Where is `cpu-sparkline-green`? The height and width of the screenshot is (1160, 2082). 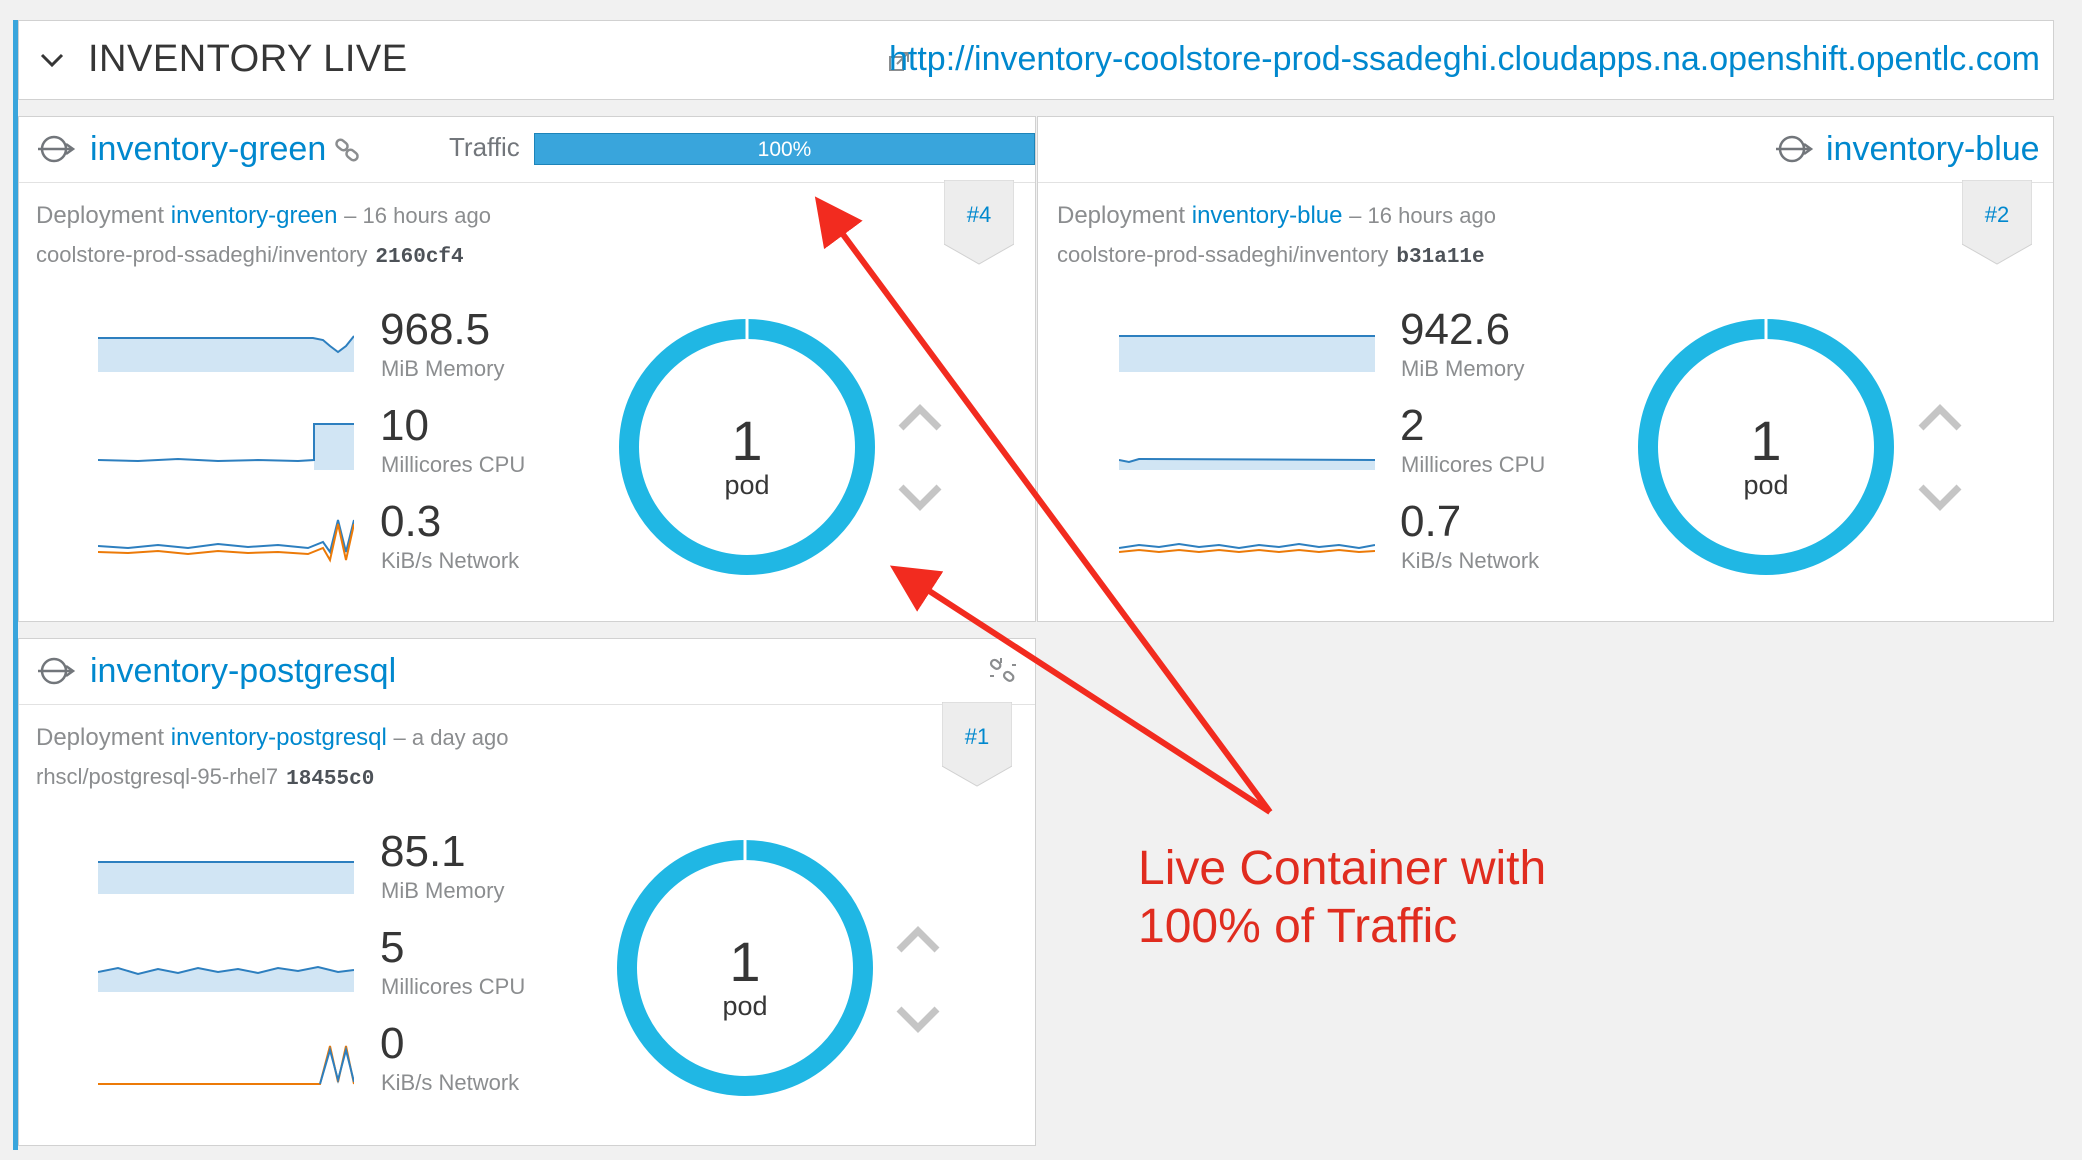
cpu-sparkline-green is located at coordinates (226, 446).